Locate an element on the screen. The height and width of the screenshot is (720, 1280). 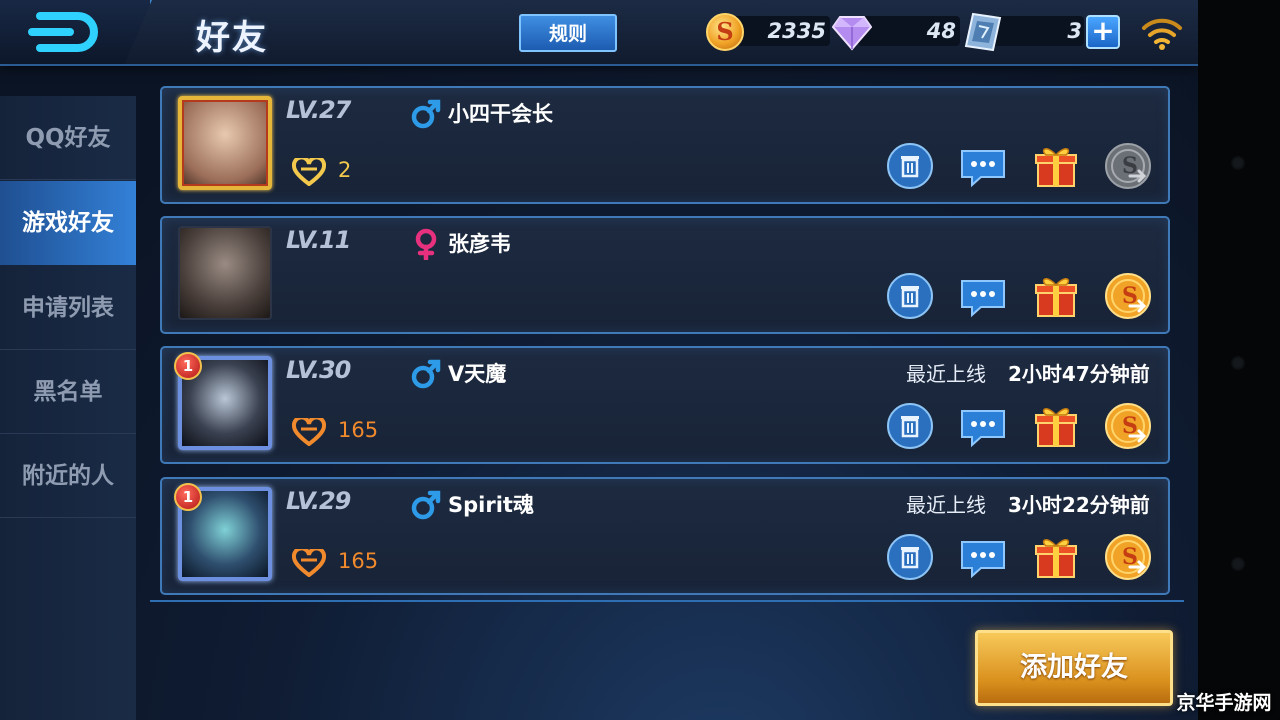
voucher-amount: 3 is located at coordinates (1074, 31).